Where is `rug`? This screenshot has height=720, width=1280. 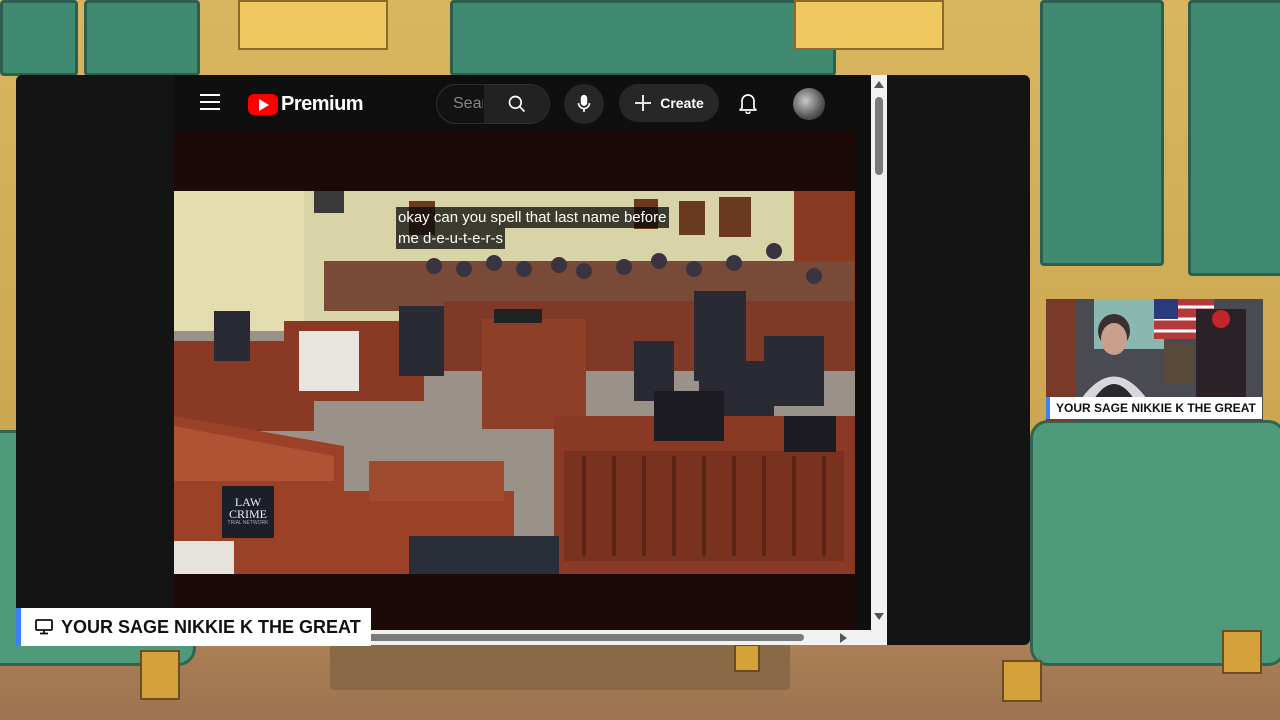
rug is located at coordinates (560, 665).